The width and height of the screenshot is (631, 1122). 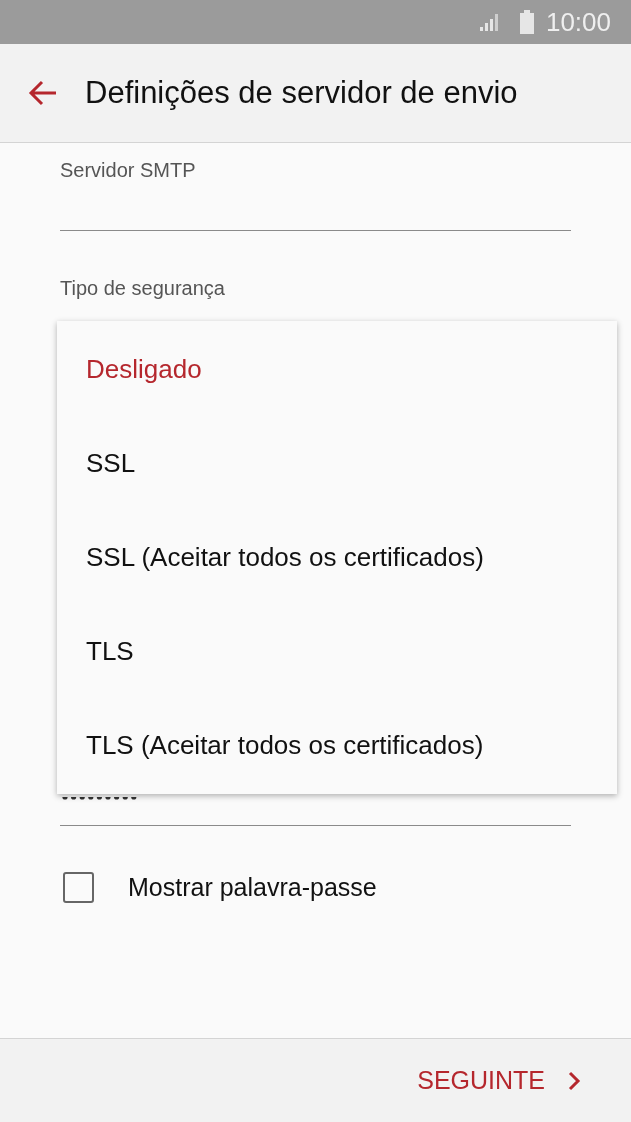 What do you see at coordinates (499, 1080) in the screenshot?
I see `next-button: SEGUINTE` at bounding box center [499, 1080].